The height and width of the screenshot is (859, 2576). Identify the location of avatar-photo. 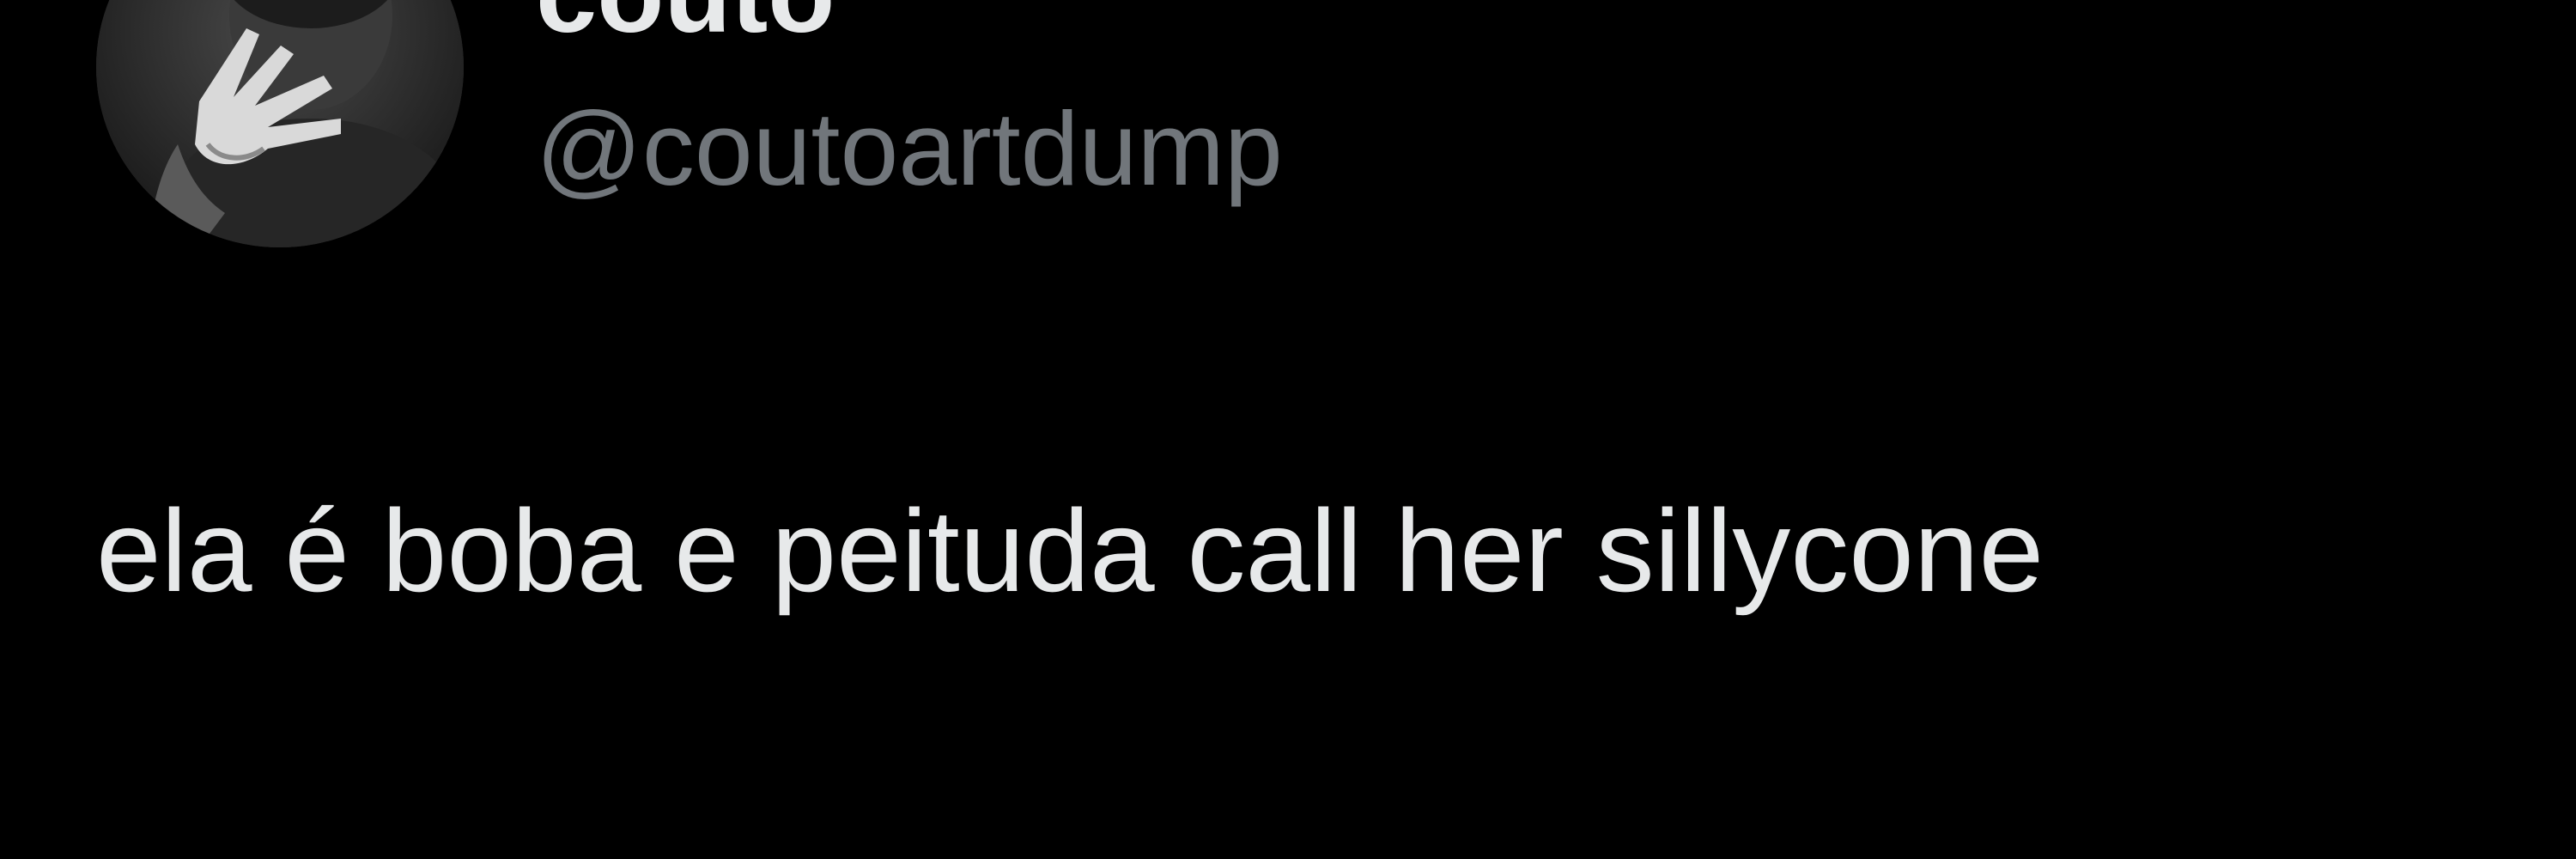
(280, 124).